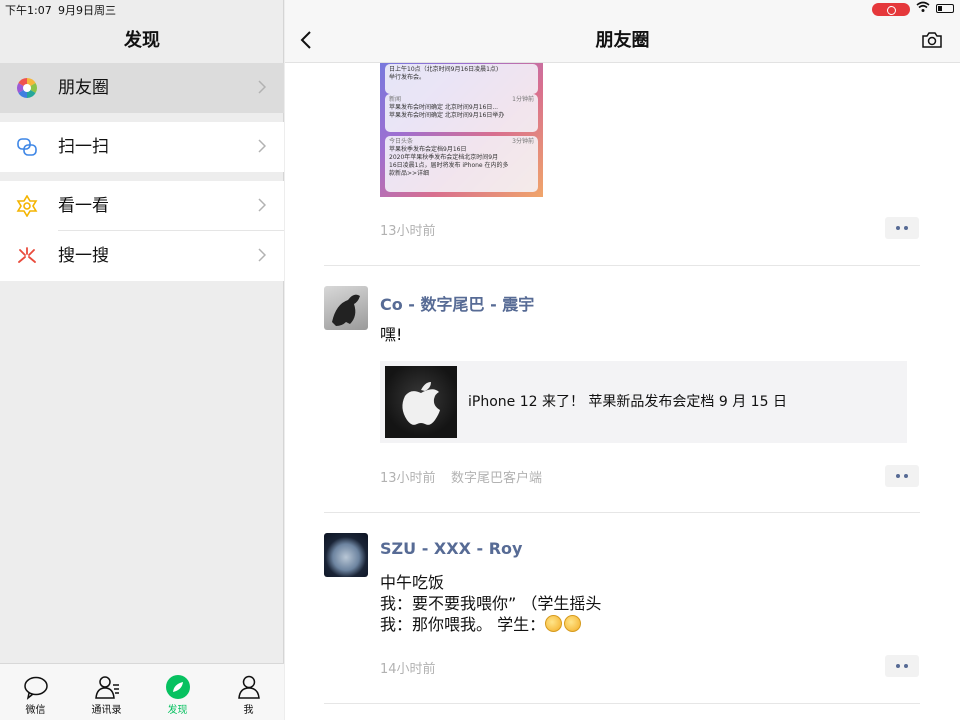  What do you see at coordinates (932, 40) in the screenshot?
I see `camera-icon` at bounding box center [932, 40].